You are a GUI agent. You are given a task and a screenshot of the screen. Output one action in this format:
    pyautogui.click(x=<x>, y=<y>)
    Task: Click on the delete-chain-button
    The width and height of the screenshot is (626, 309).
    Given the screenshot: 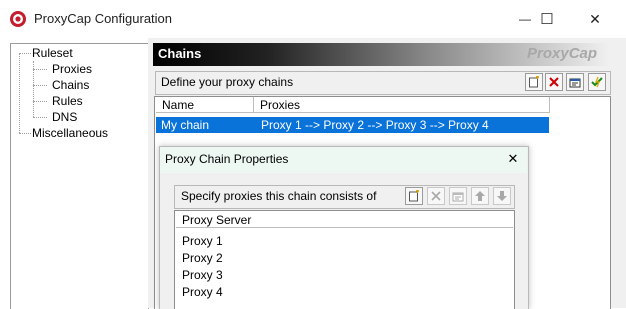 What is the action you would take?
    pyautogui.click(x=554, y=82)
    